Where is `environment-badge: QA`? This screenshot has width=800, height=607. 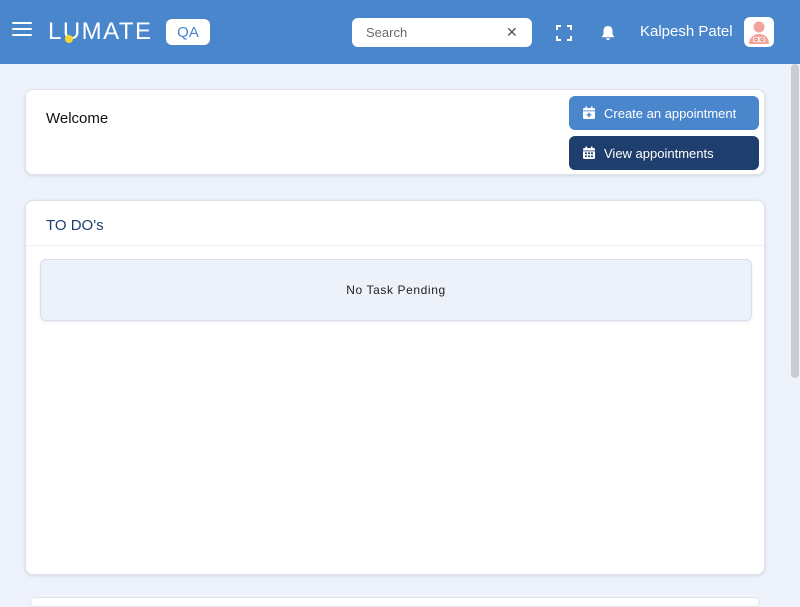
environment-badge: QA is located at coordinates (188, 32).